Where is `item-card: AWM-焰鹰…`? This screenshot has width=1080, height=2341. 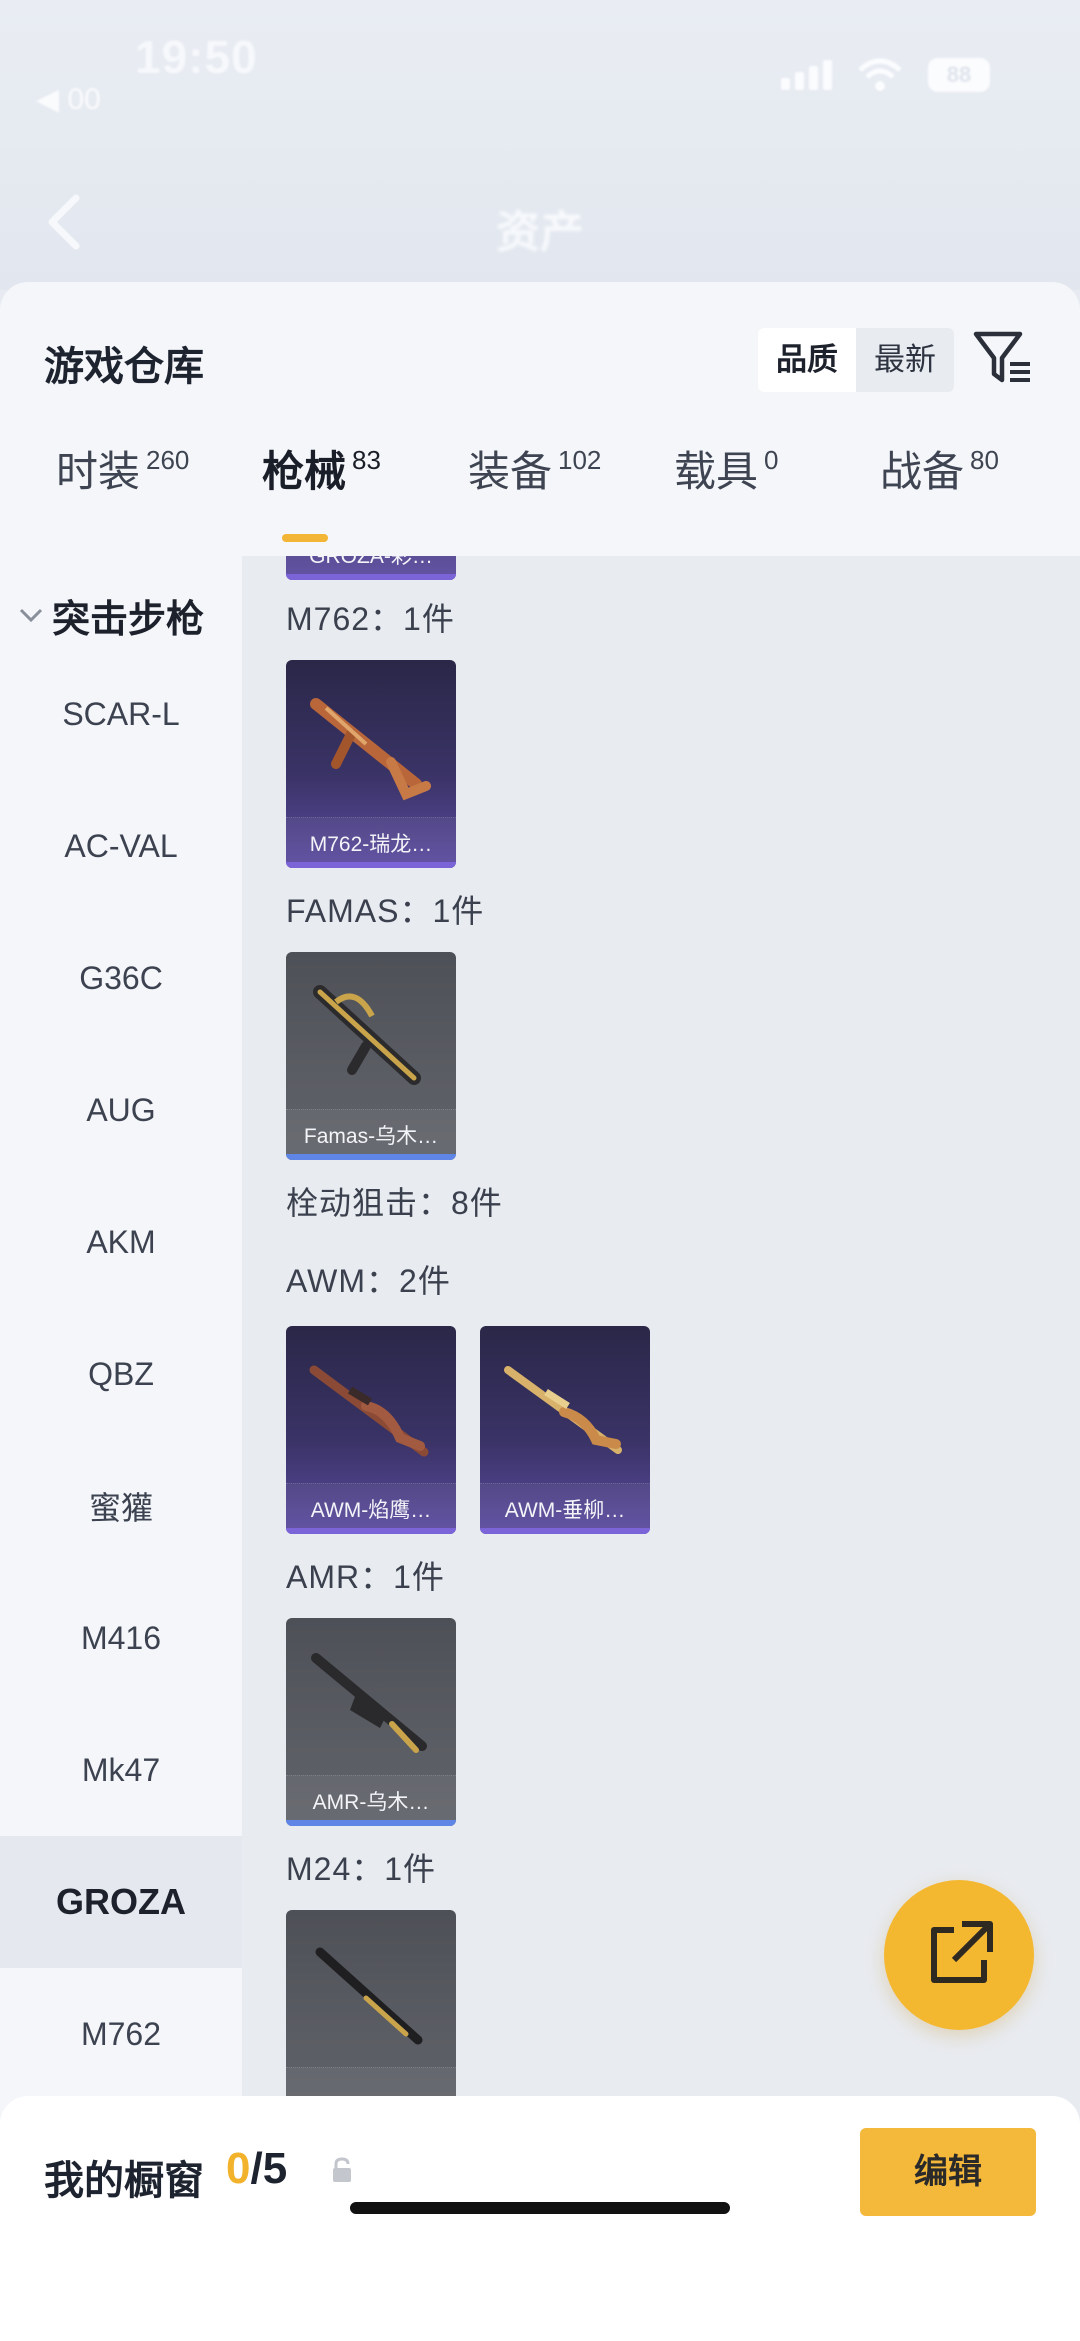
item-card: AWM-焰鹰… is located at coordinates (371, 1430).